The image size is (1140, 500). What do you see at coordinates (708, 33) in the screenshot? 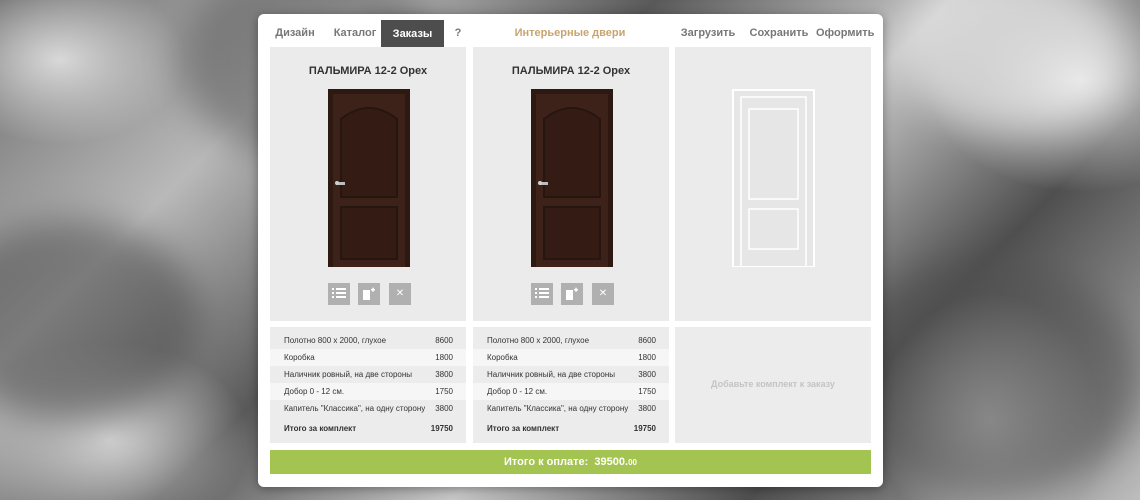
I see `load-button: Загрузить` at bounding box center [708, 33].